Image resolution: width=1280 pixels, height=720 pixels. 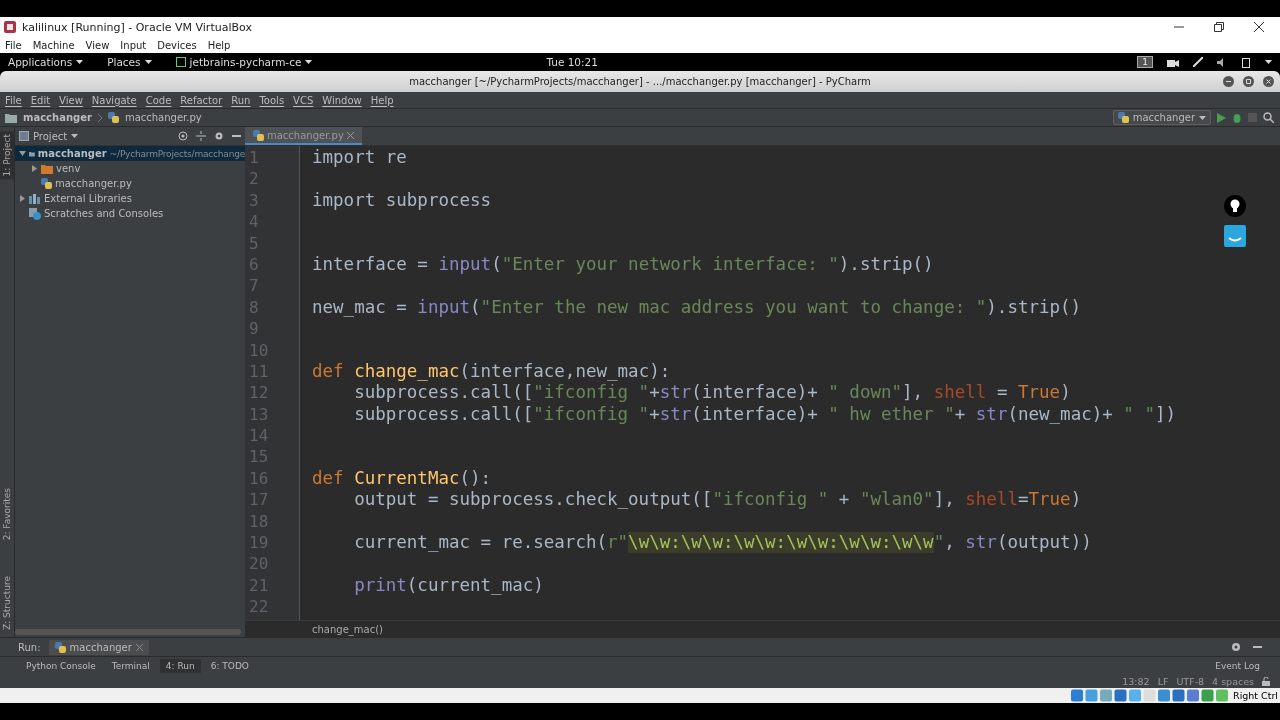 What do you see at coordinates (53, 45) in the screenshot?
I see `menu-item: Machine` at bounding box center [53, 45].